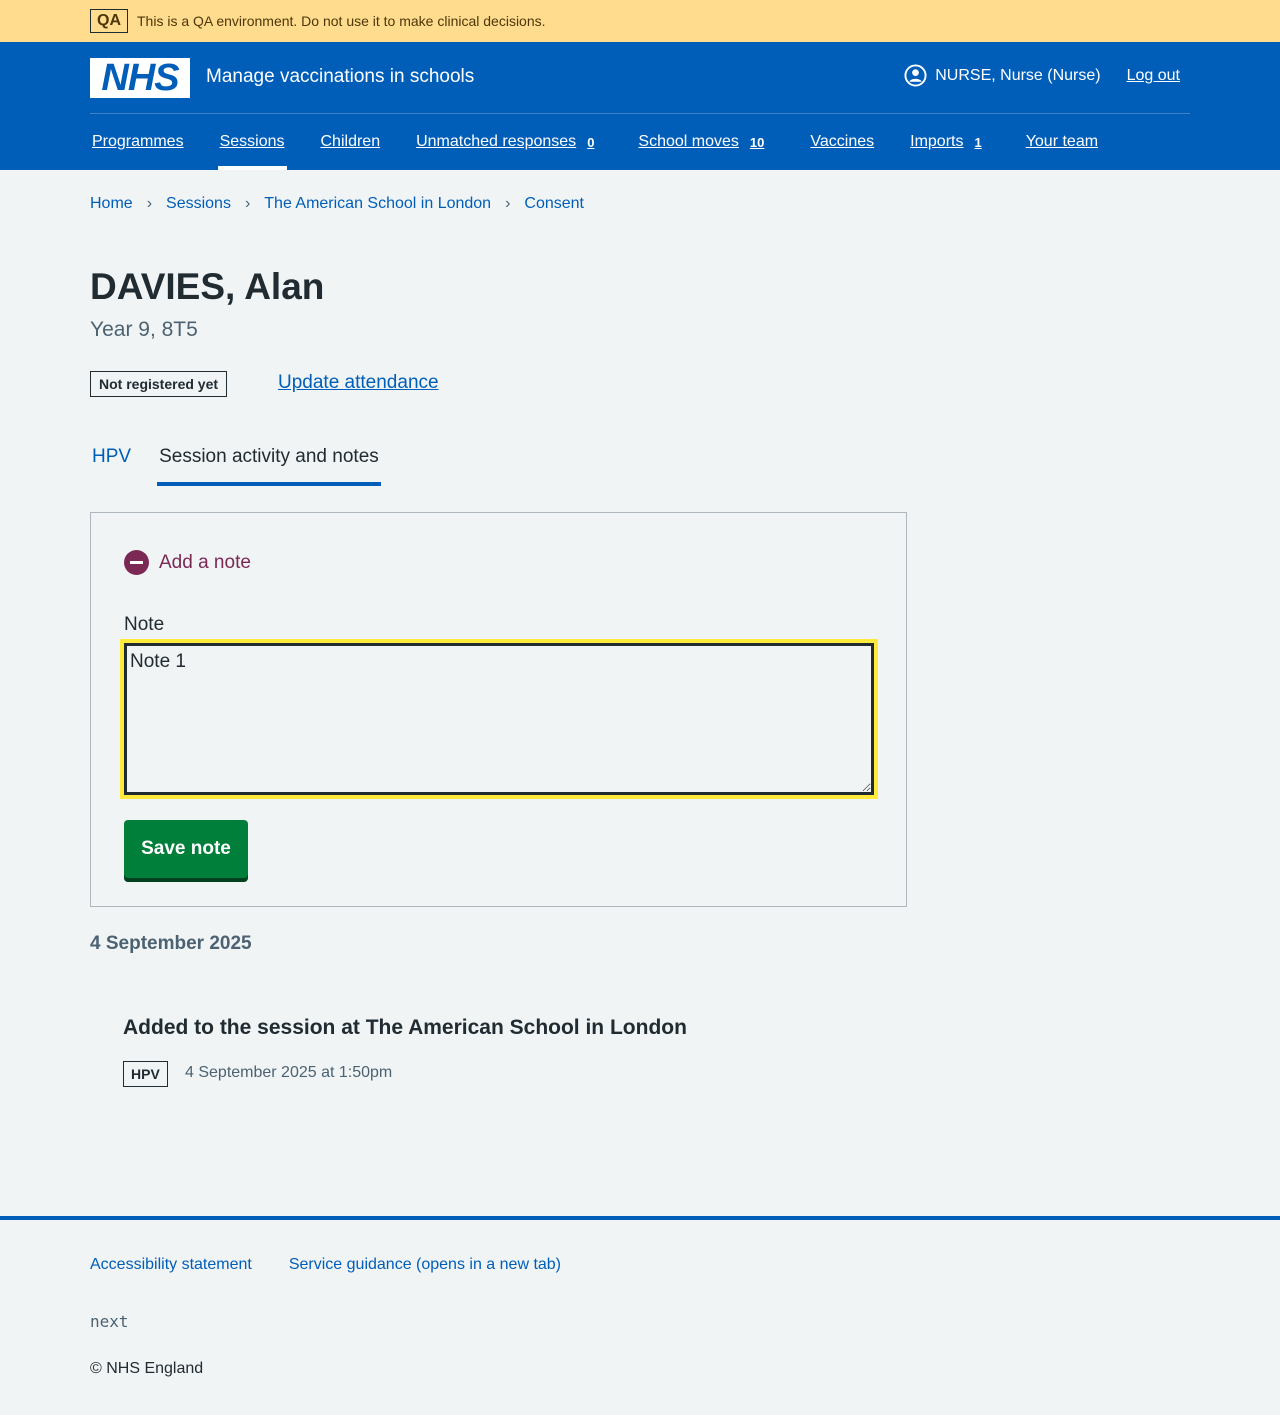 Image resolution: width=1280 pixels, height=1415 pixels. I want to click on footer-link-accessibility: Accessibility statement, so click(171, 1265).